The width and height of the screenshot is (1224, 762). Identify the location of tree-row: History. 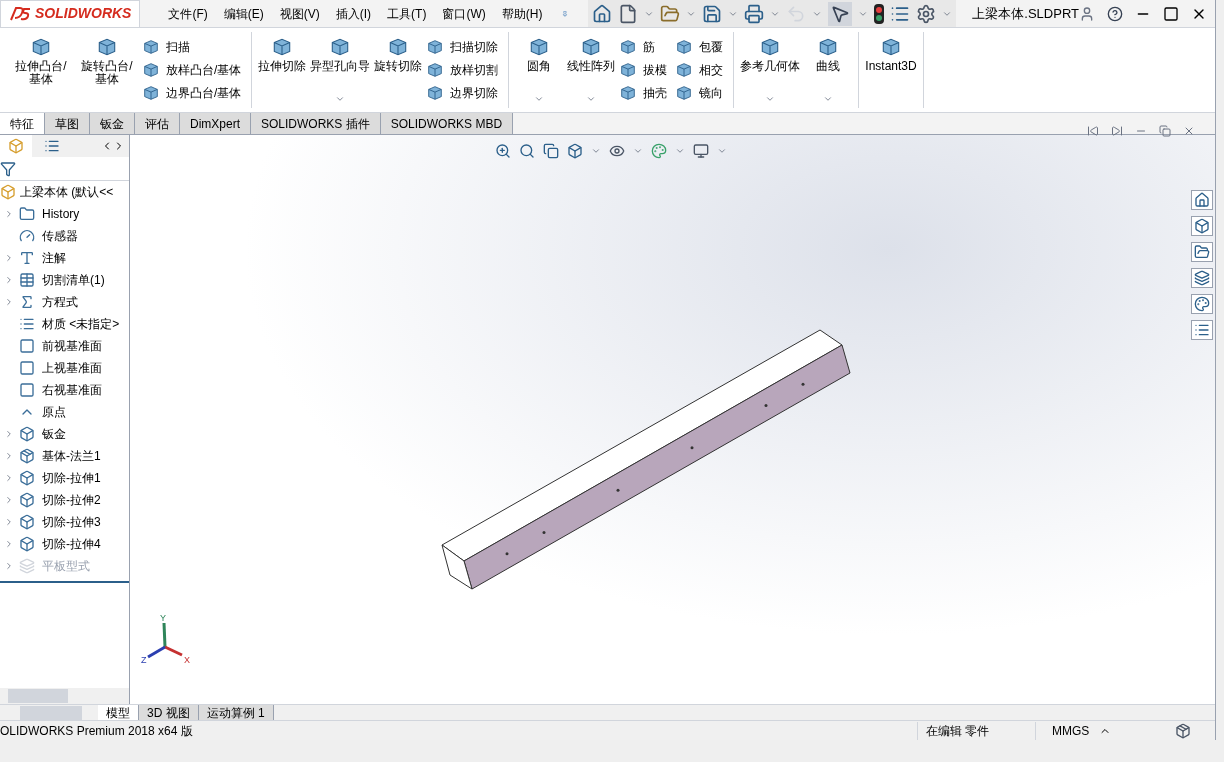
(64, 214).